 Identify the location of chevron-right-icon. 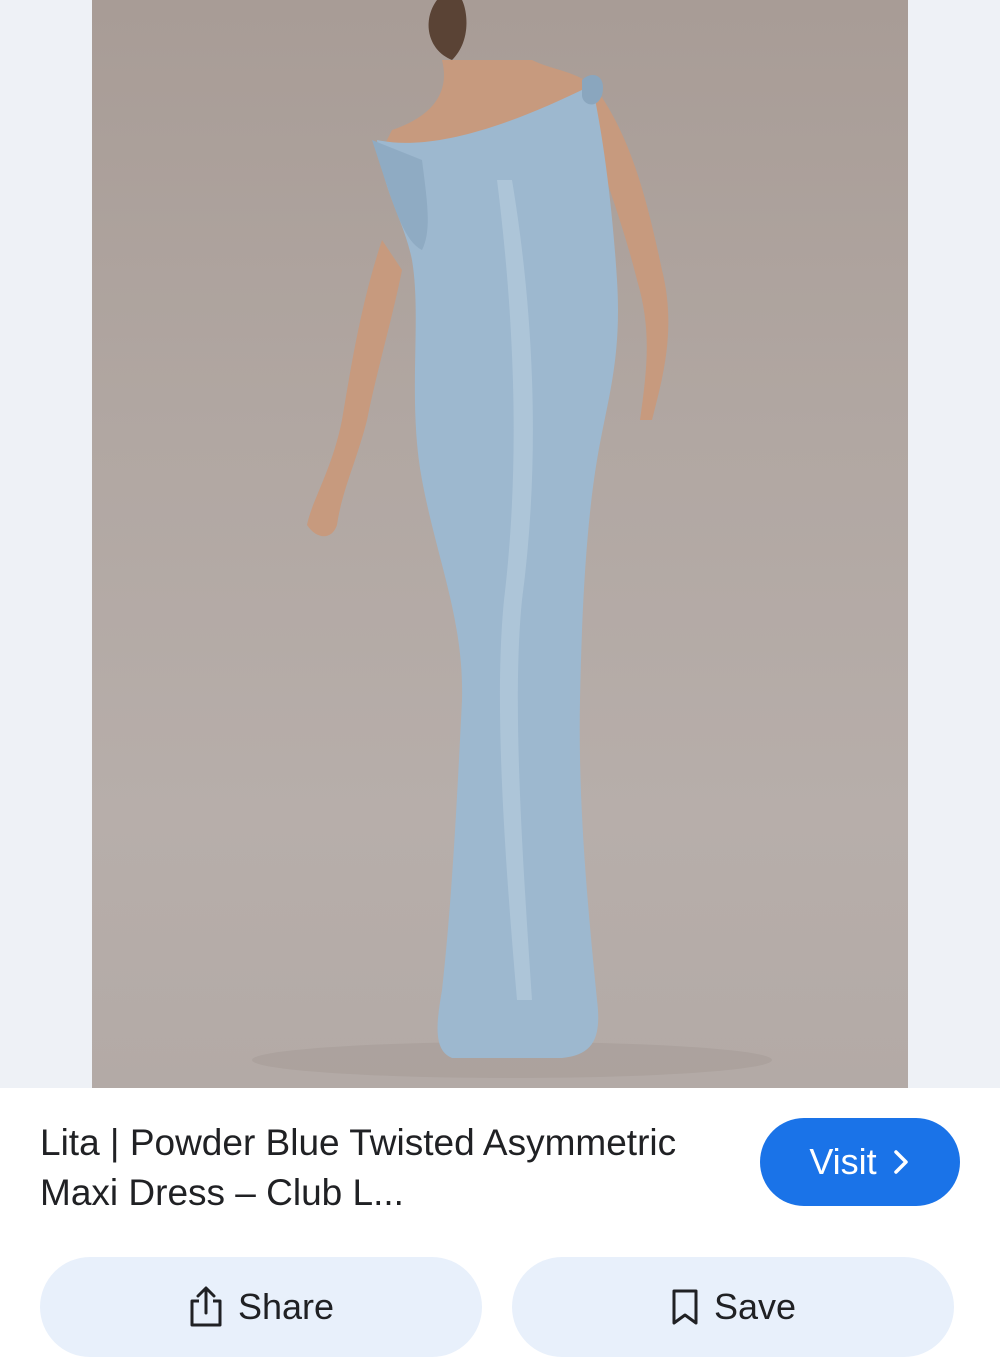
(901, 1162).